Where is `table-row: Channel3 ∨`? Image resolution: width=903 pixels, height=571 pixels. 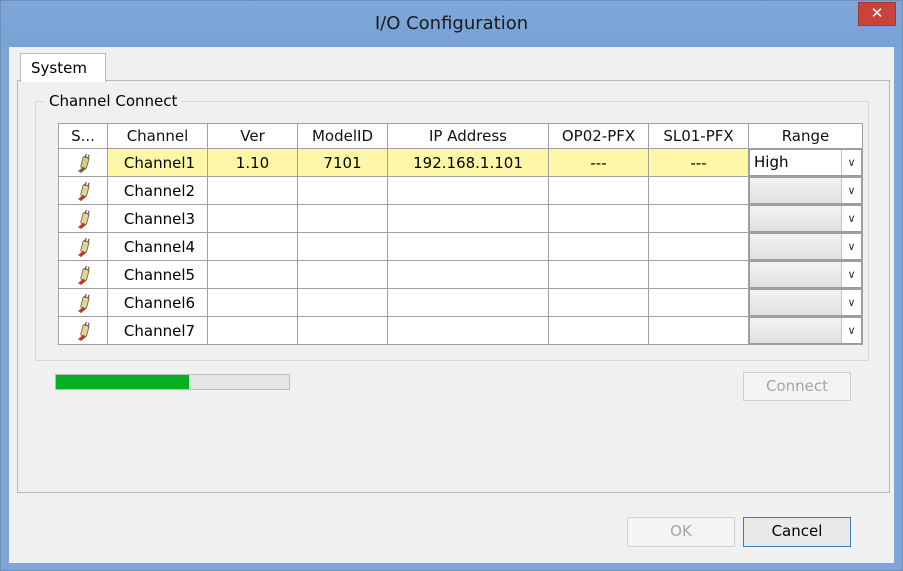 table-row: Channel3 ∨ is located at coordinates (460, 218).